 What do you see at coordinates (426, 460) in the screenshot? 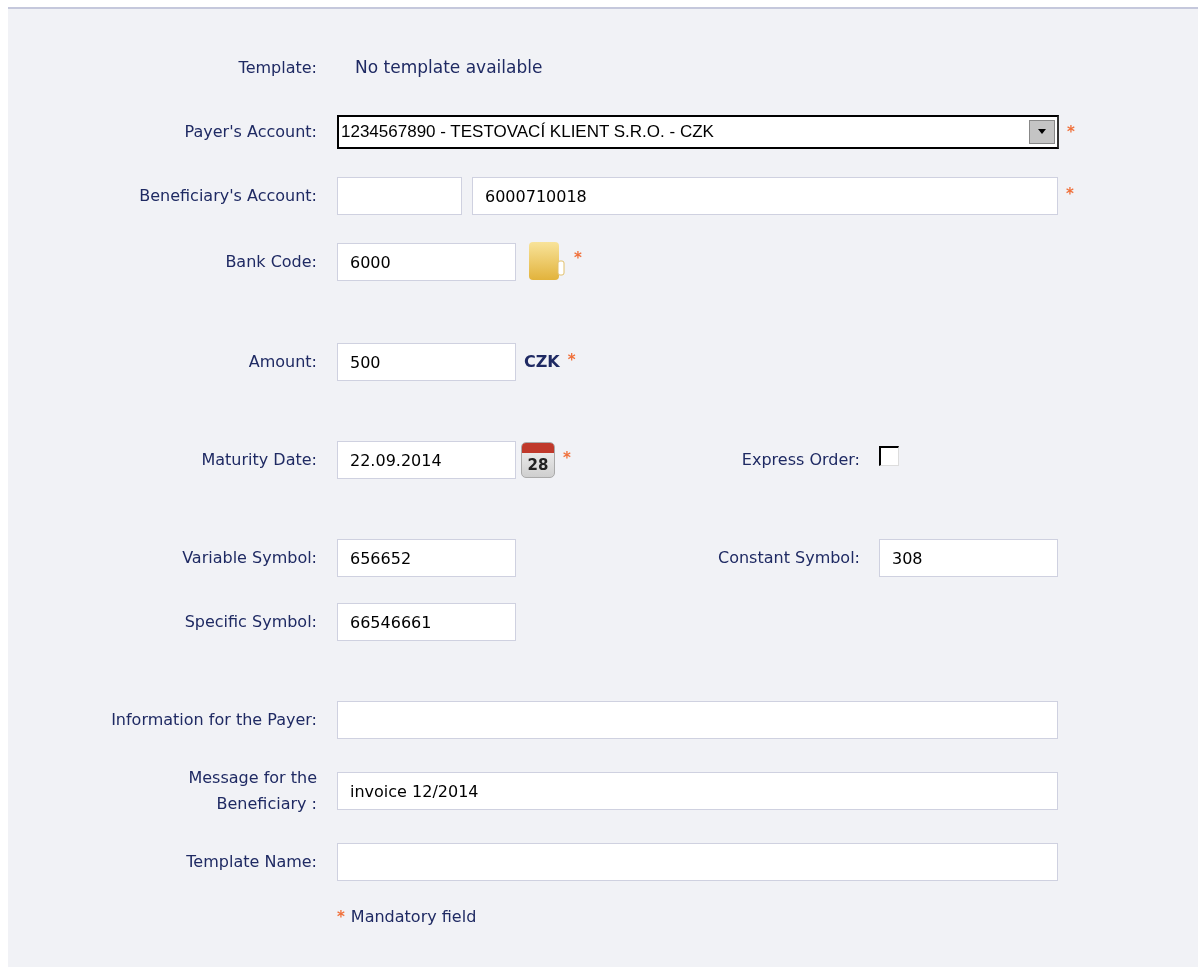
I see `text-field: 22.09.2014` at bounding box center [426, 460].